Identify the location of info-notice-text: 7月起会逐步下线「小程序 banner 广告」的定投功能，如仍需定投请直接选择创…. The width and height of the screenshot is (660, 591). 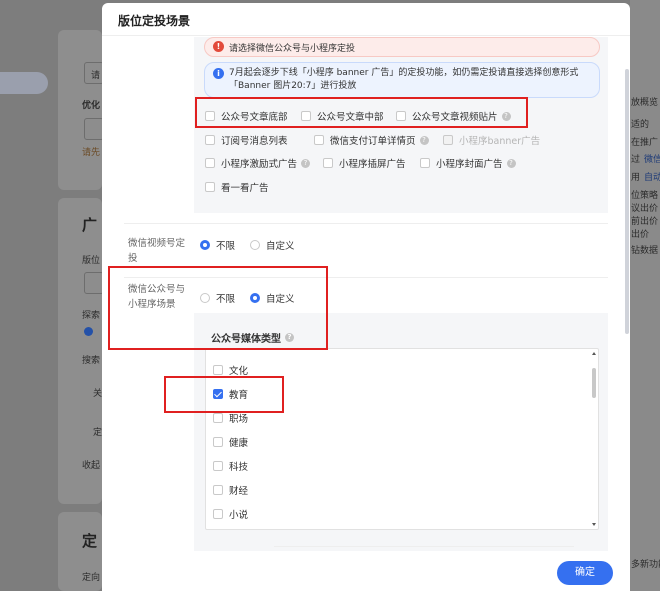
(404, 79).